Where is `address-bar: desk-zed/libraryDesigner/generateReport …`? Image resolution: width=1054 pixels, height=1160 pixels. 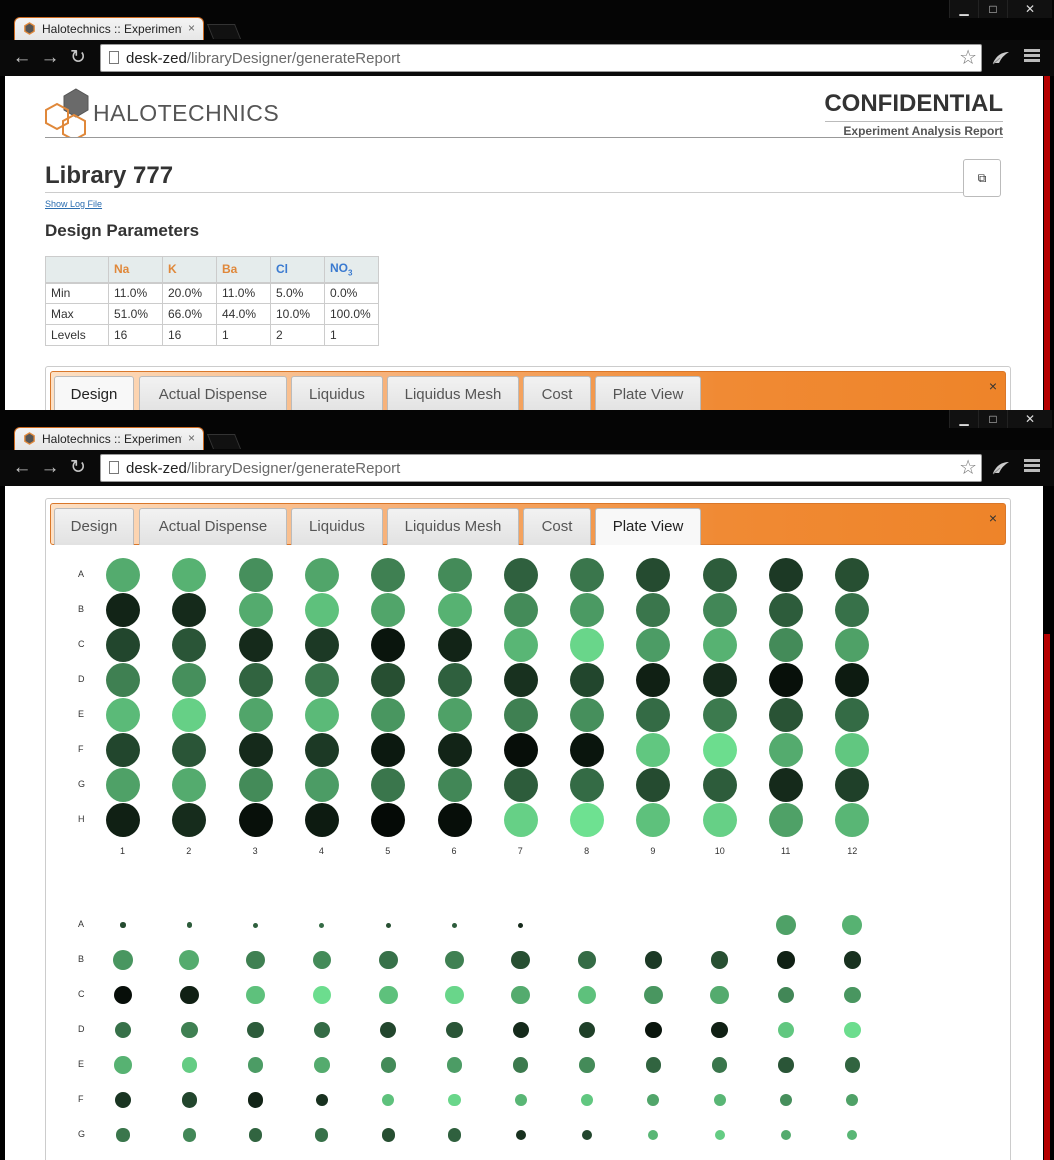
address-bar: desk-zed/libraryDesigner/generateReport … is located at coordinates (541, 58).